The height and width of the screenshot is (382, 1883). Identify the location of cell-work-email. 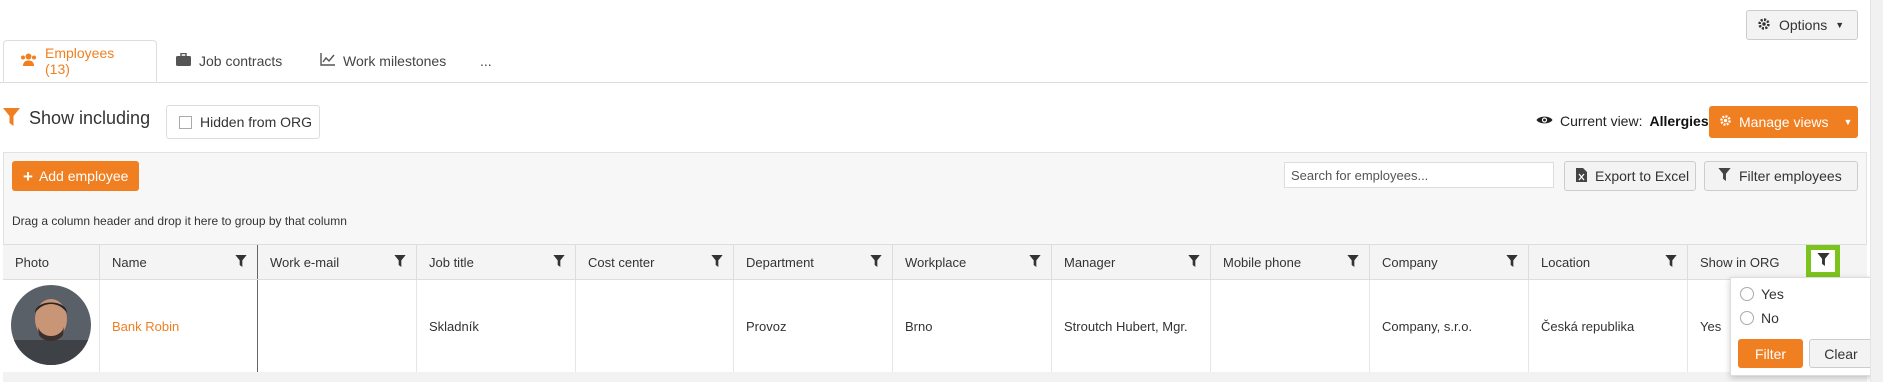
(336, 326).